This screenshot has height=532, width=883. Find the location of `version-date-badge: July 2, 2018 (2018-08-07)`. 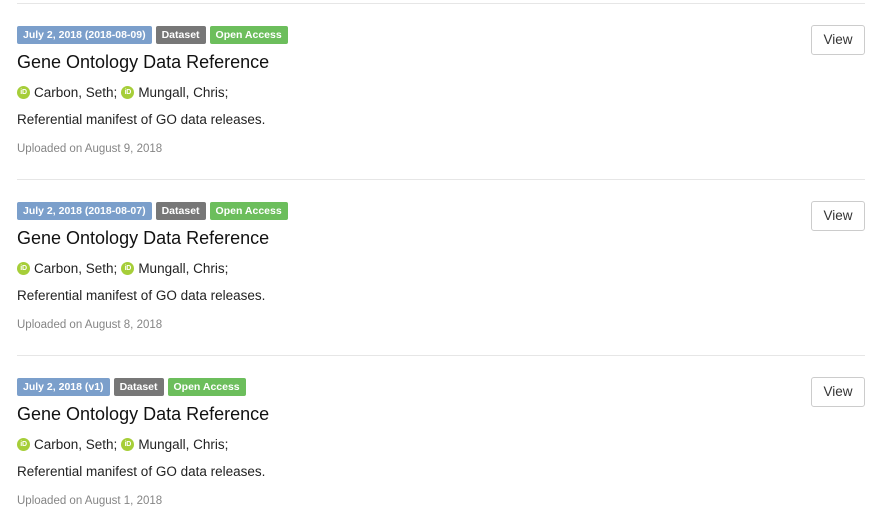

version-date-badge: July 2, 2018 (2018-08-07) is located at coordinates (84, 211).